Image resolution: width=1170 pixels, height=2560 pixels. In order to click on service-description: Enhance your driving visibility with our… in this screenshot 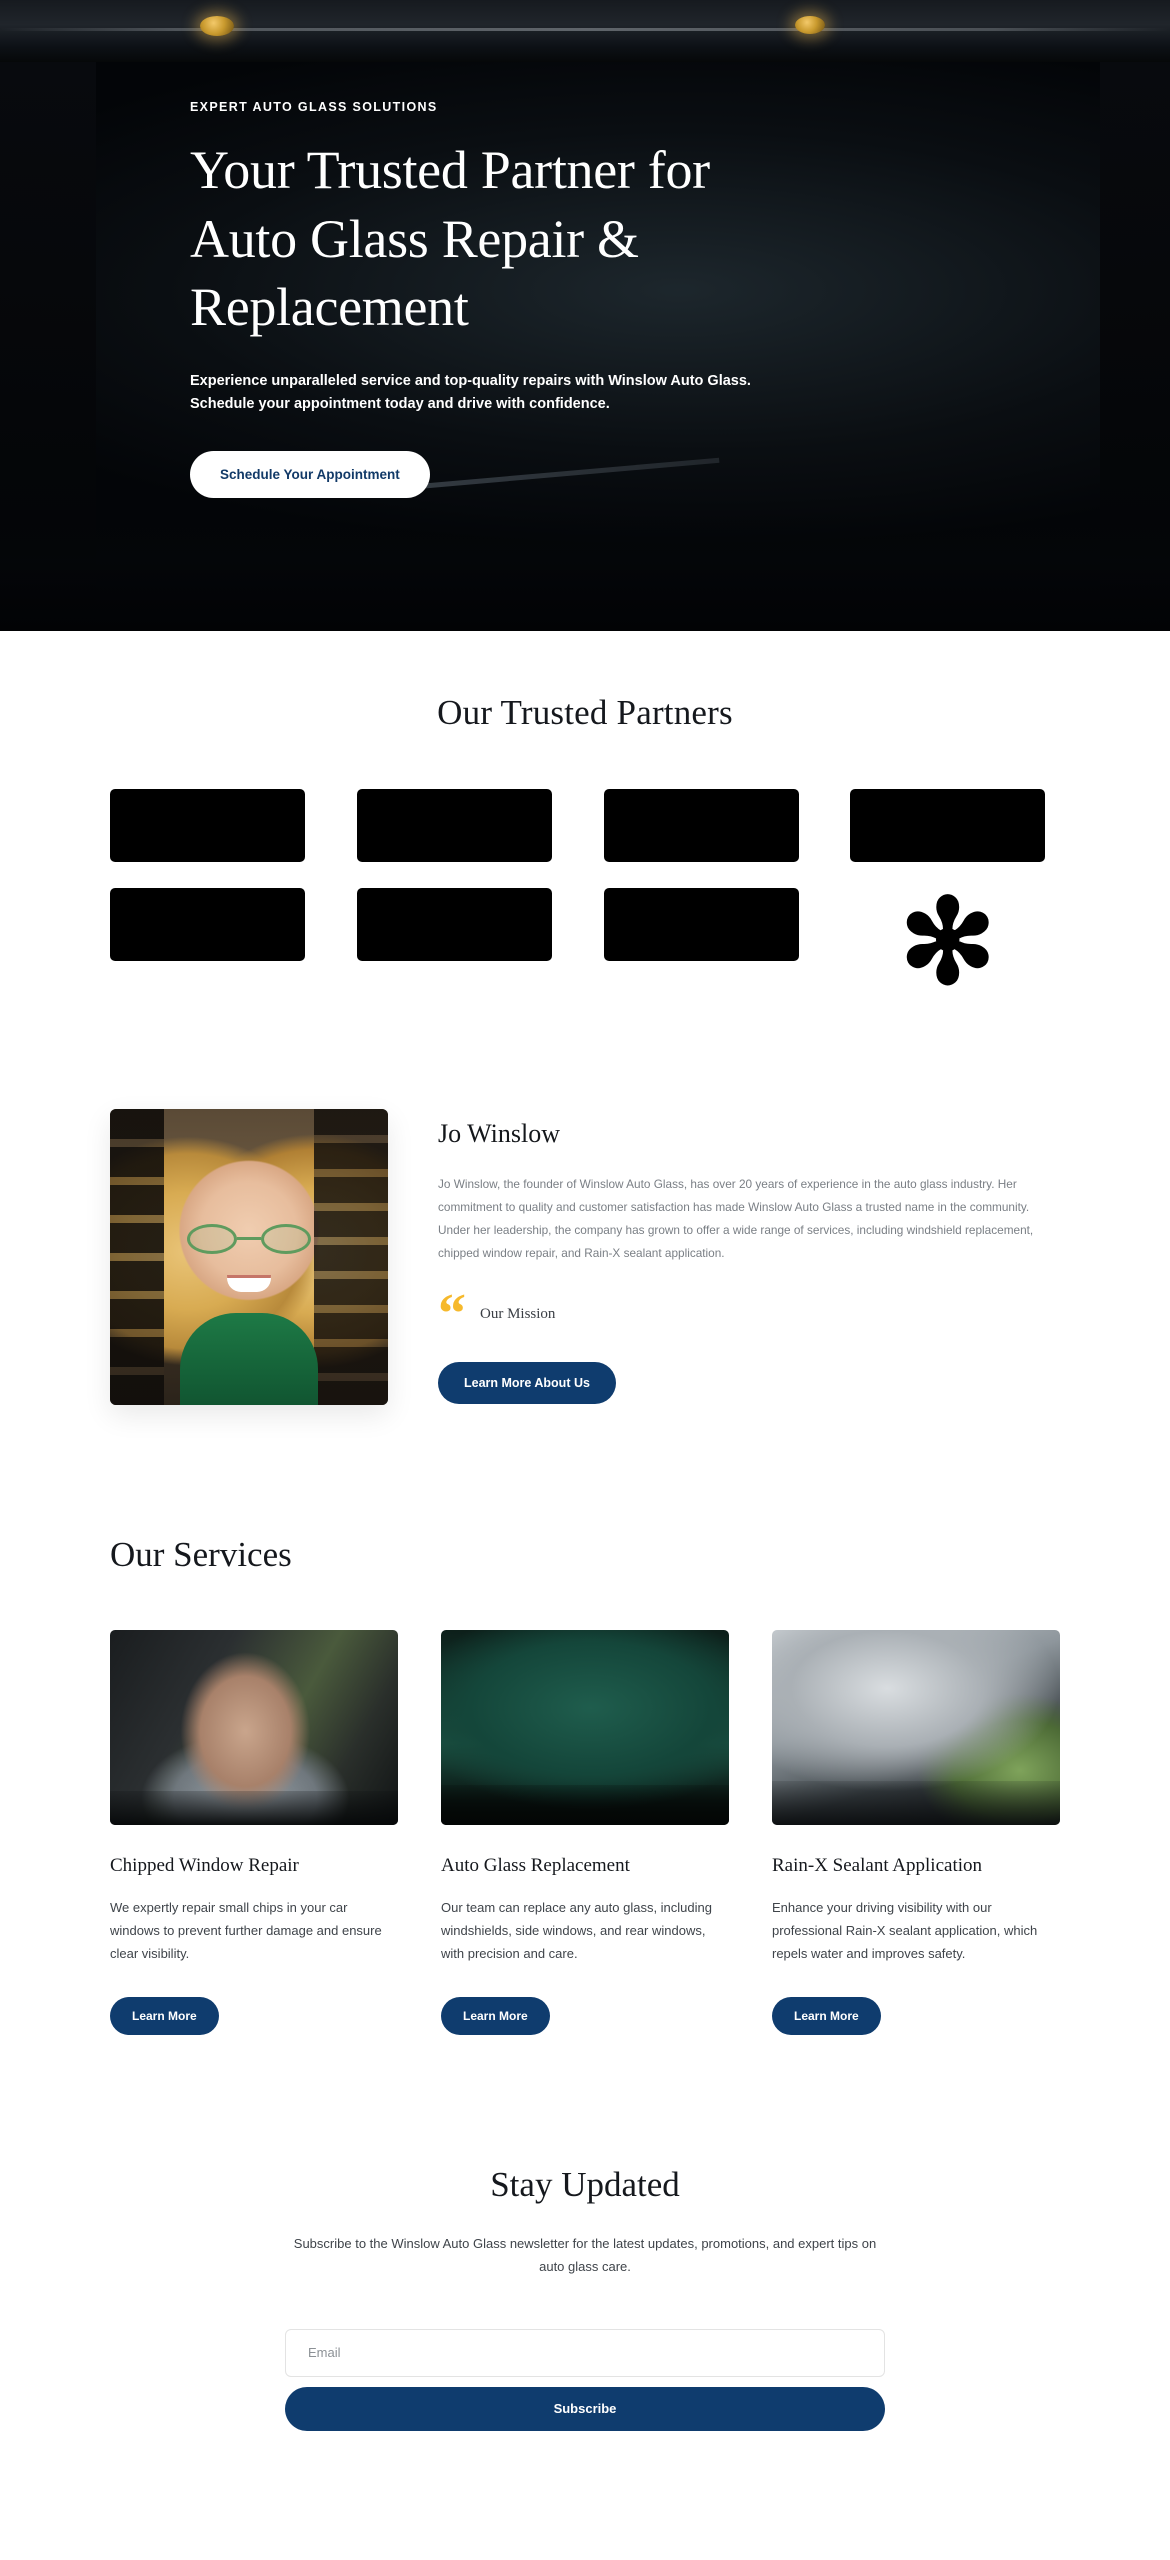, I will do `click(905, 1930)`.